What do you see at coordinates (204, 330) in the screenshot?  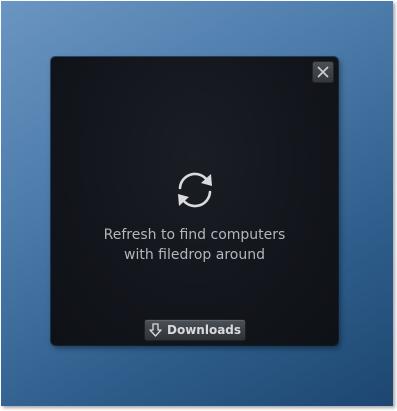 I see `downloads-label: Downloads` at bounding box center [204, 330].